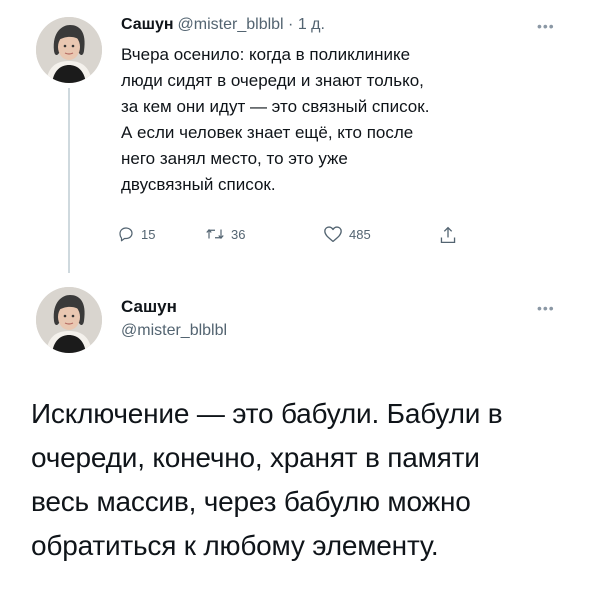 The height and width of the screenshot is (591, 591). Describe the element at coordinates (235, 545) in the screenshot. I see `tweet-text-line: обратиться к любому элементу.` at that location.